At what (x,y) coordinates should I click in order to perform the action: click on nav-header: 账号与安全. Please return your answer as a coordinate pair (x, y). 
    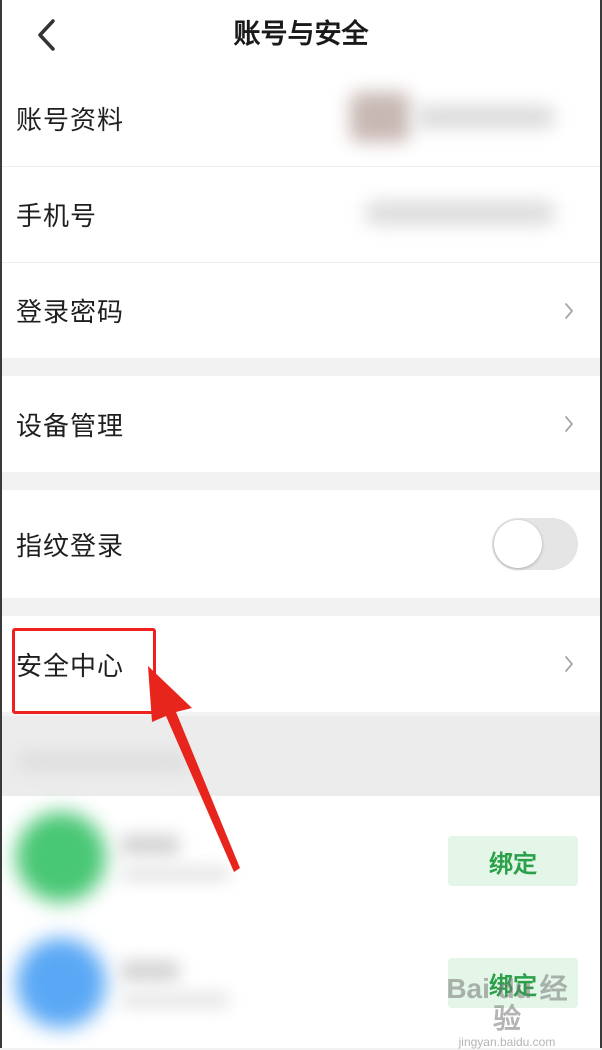
    Looking at the image, I should click on (301, 35).